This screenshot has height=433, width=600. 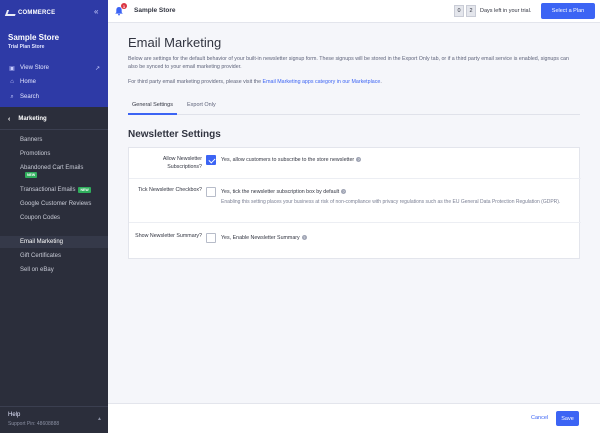 What do you see at coordinates (11, 13) in the screenshot?
I see `logo-icon` at bounding box center [11, 13].